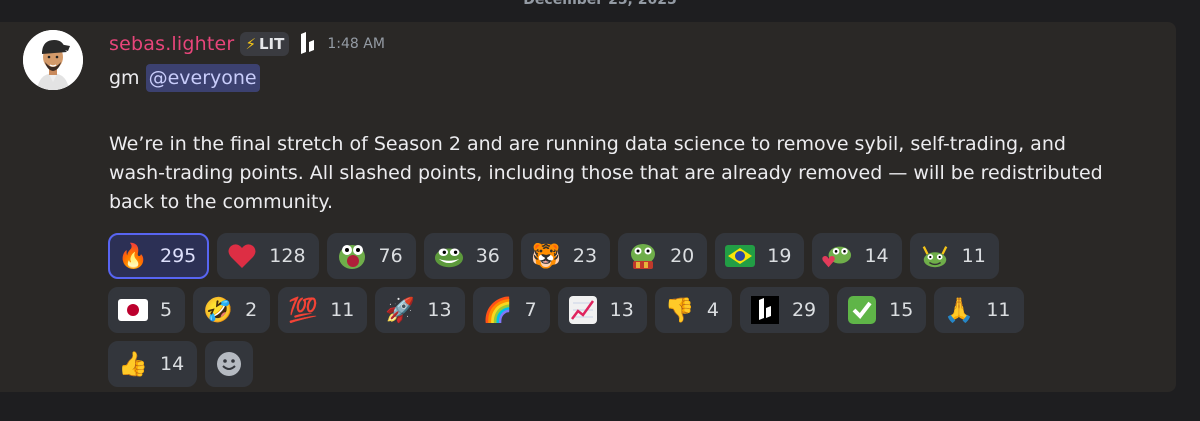 Image resolution: width=1200 pixels, height=421 pixels. I want to click on pepe-scarf-icon, so click(643, 256).